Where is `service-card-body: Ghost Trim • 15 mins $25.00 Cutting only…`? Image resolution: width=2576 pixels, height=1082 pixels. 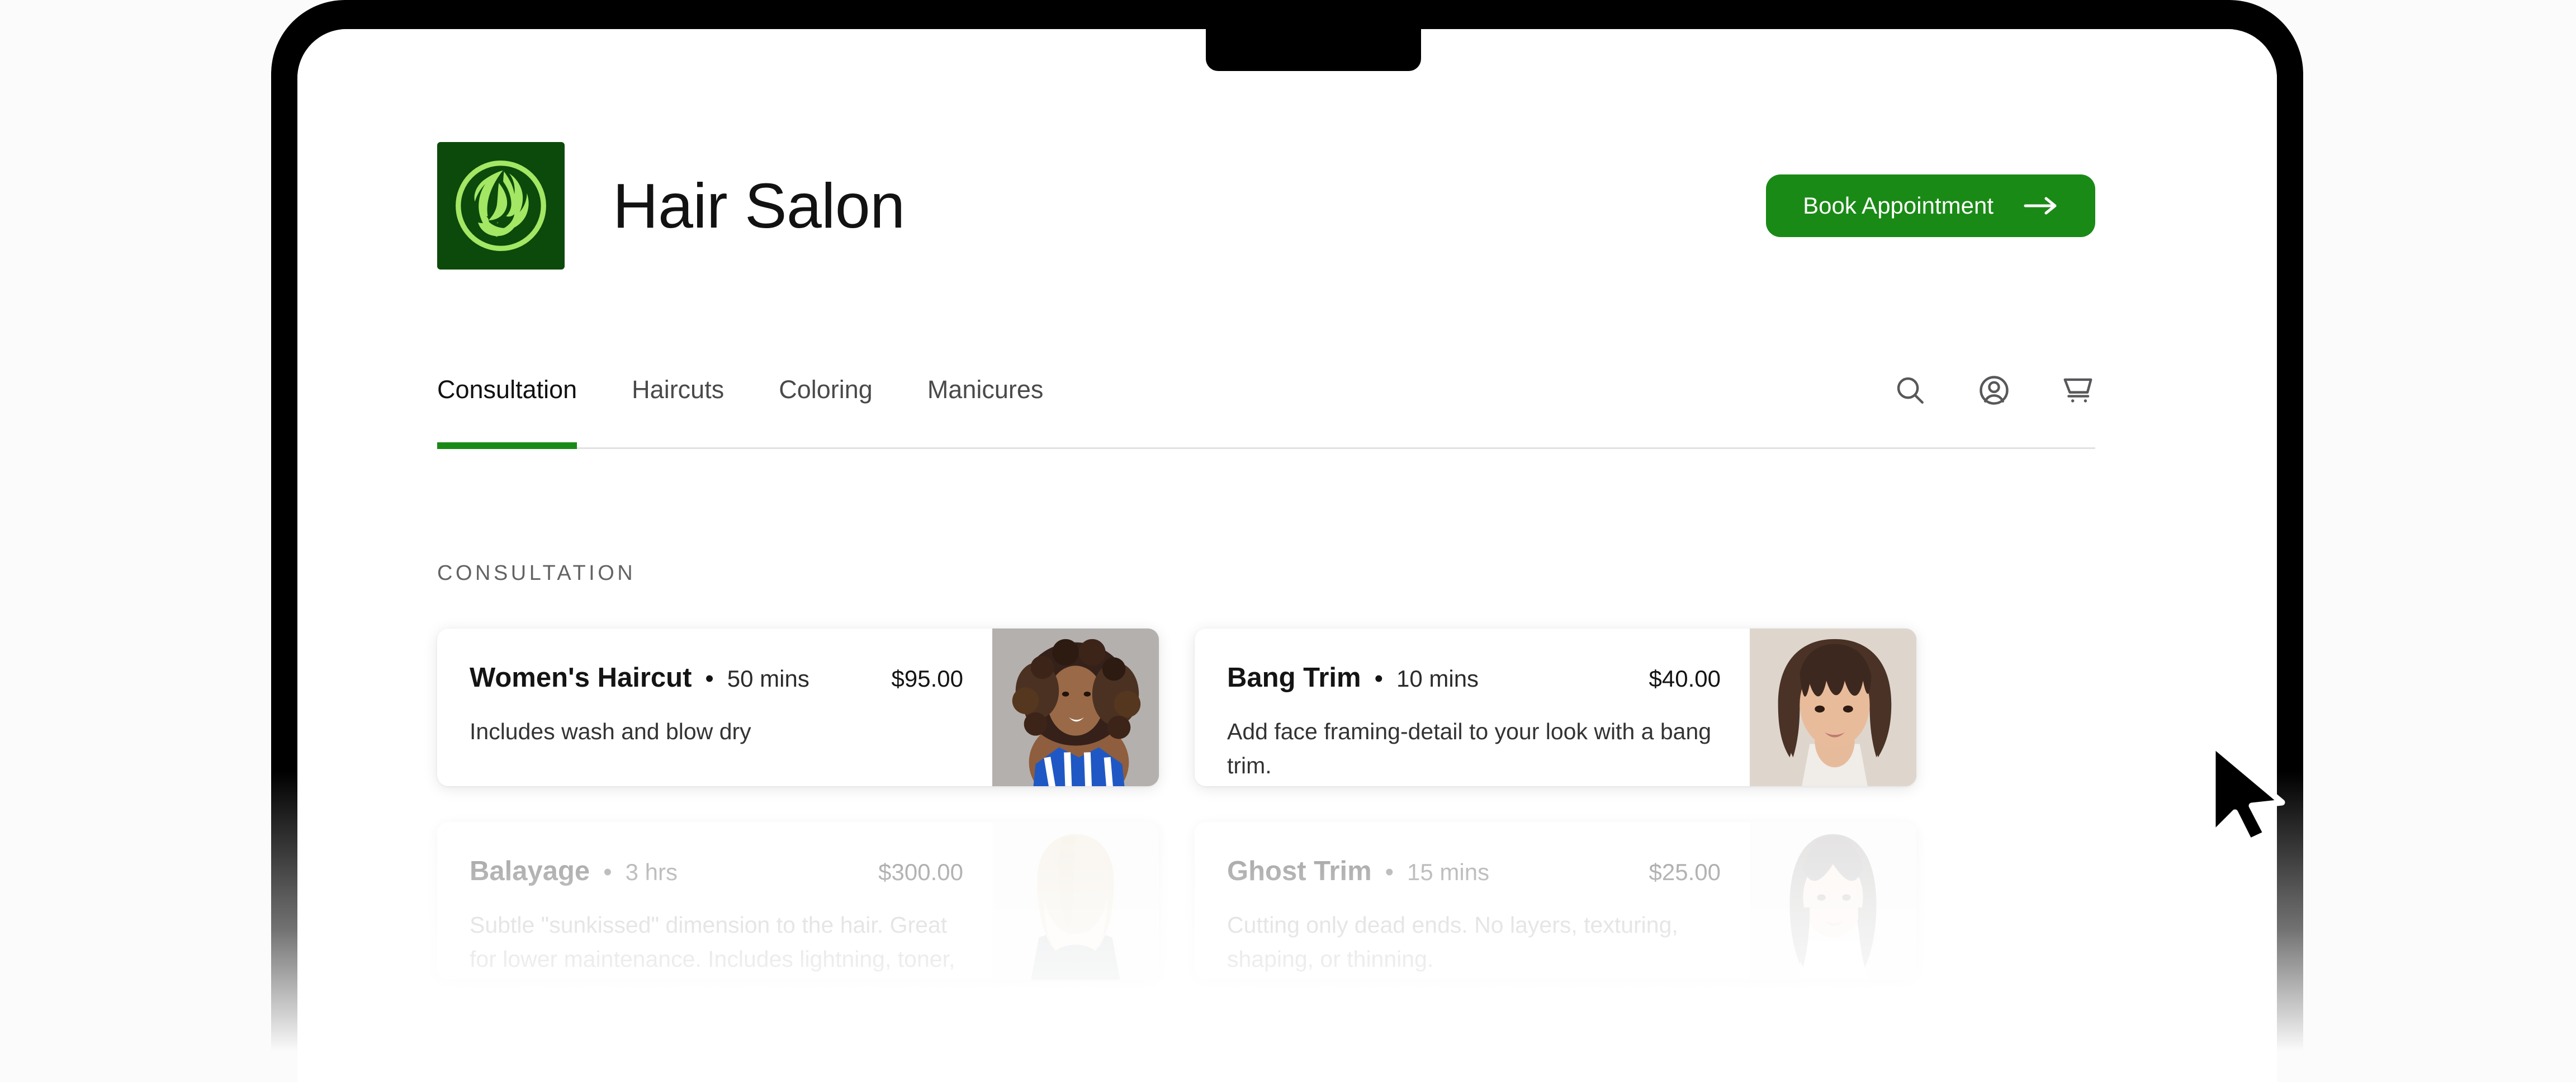 service-card-body: Ghost Trim • 15 mins $25.00 Cutting only… is located at coordinates (1473, 901).